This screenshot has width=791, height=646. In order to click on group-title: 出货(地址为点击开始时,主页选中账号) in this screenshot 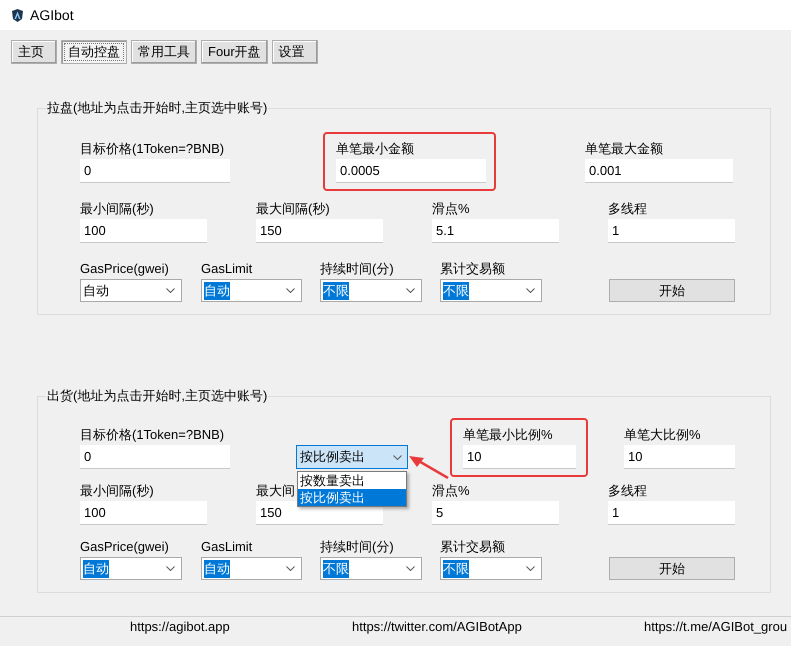, I will do `click(157, 396)`.